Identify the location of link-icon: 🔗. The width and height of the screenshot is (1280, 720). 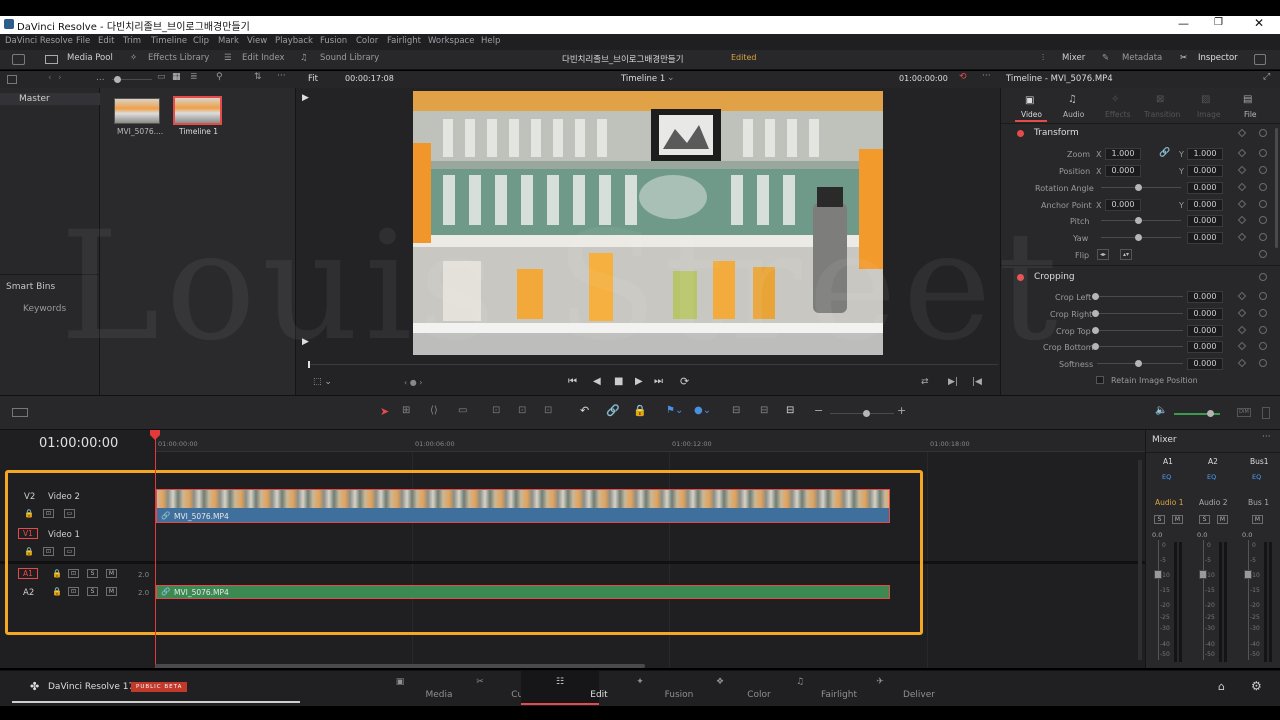
(1164, 153).